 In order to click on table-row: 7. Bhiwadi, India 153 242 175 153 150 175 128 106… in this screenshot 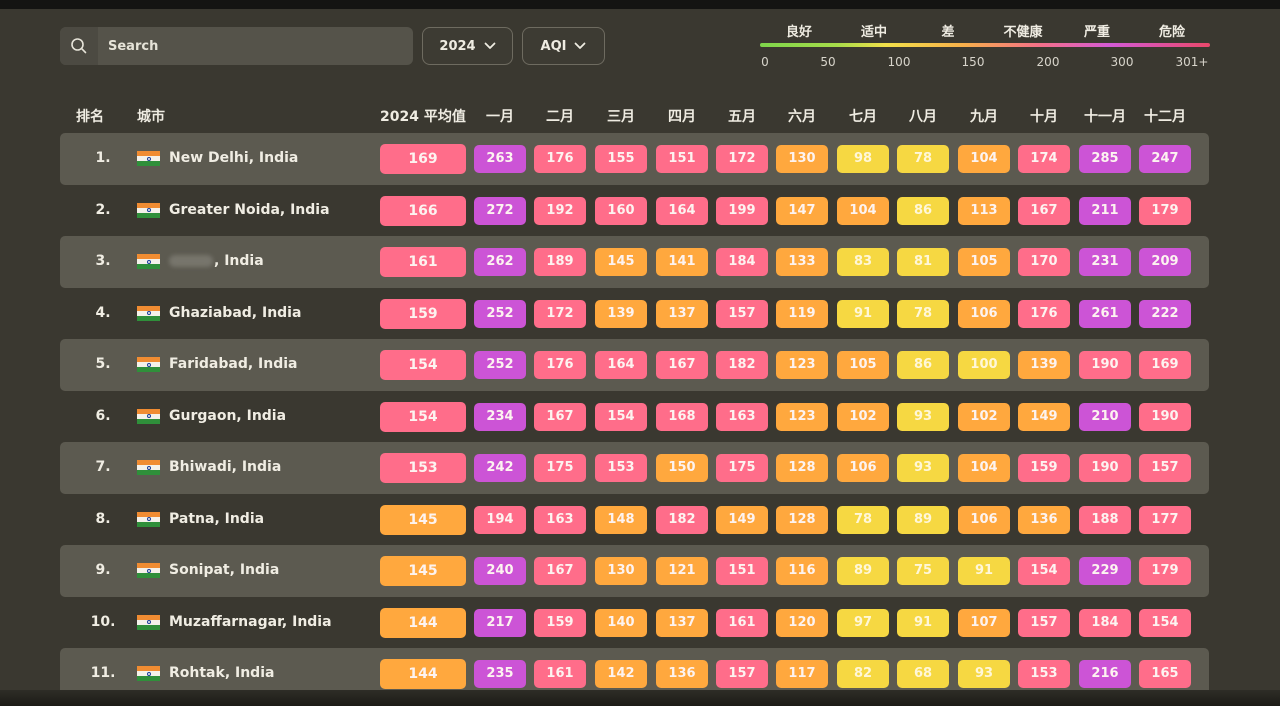, I will do `click(634, 468)`.